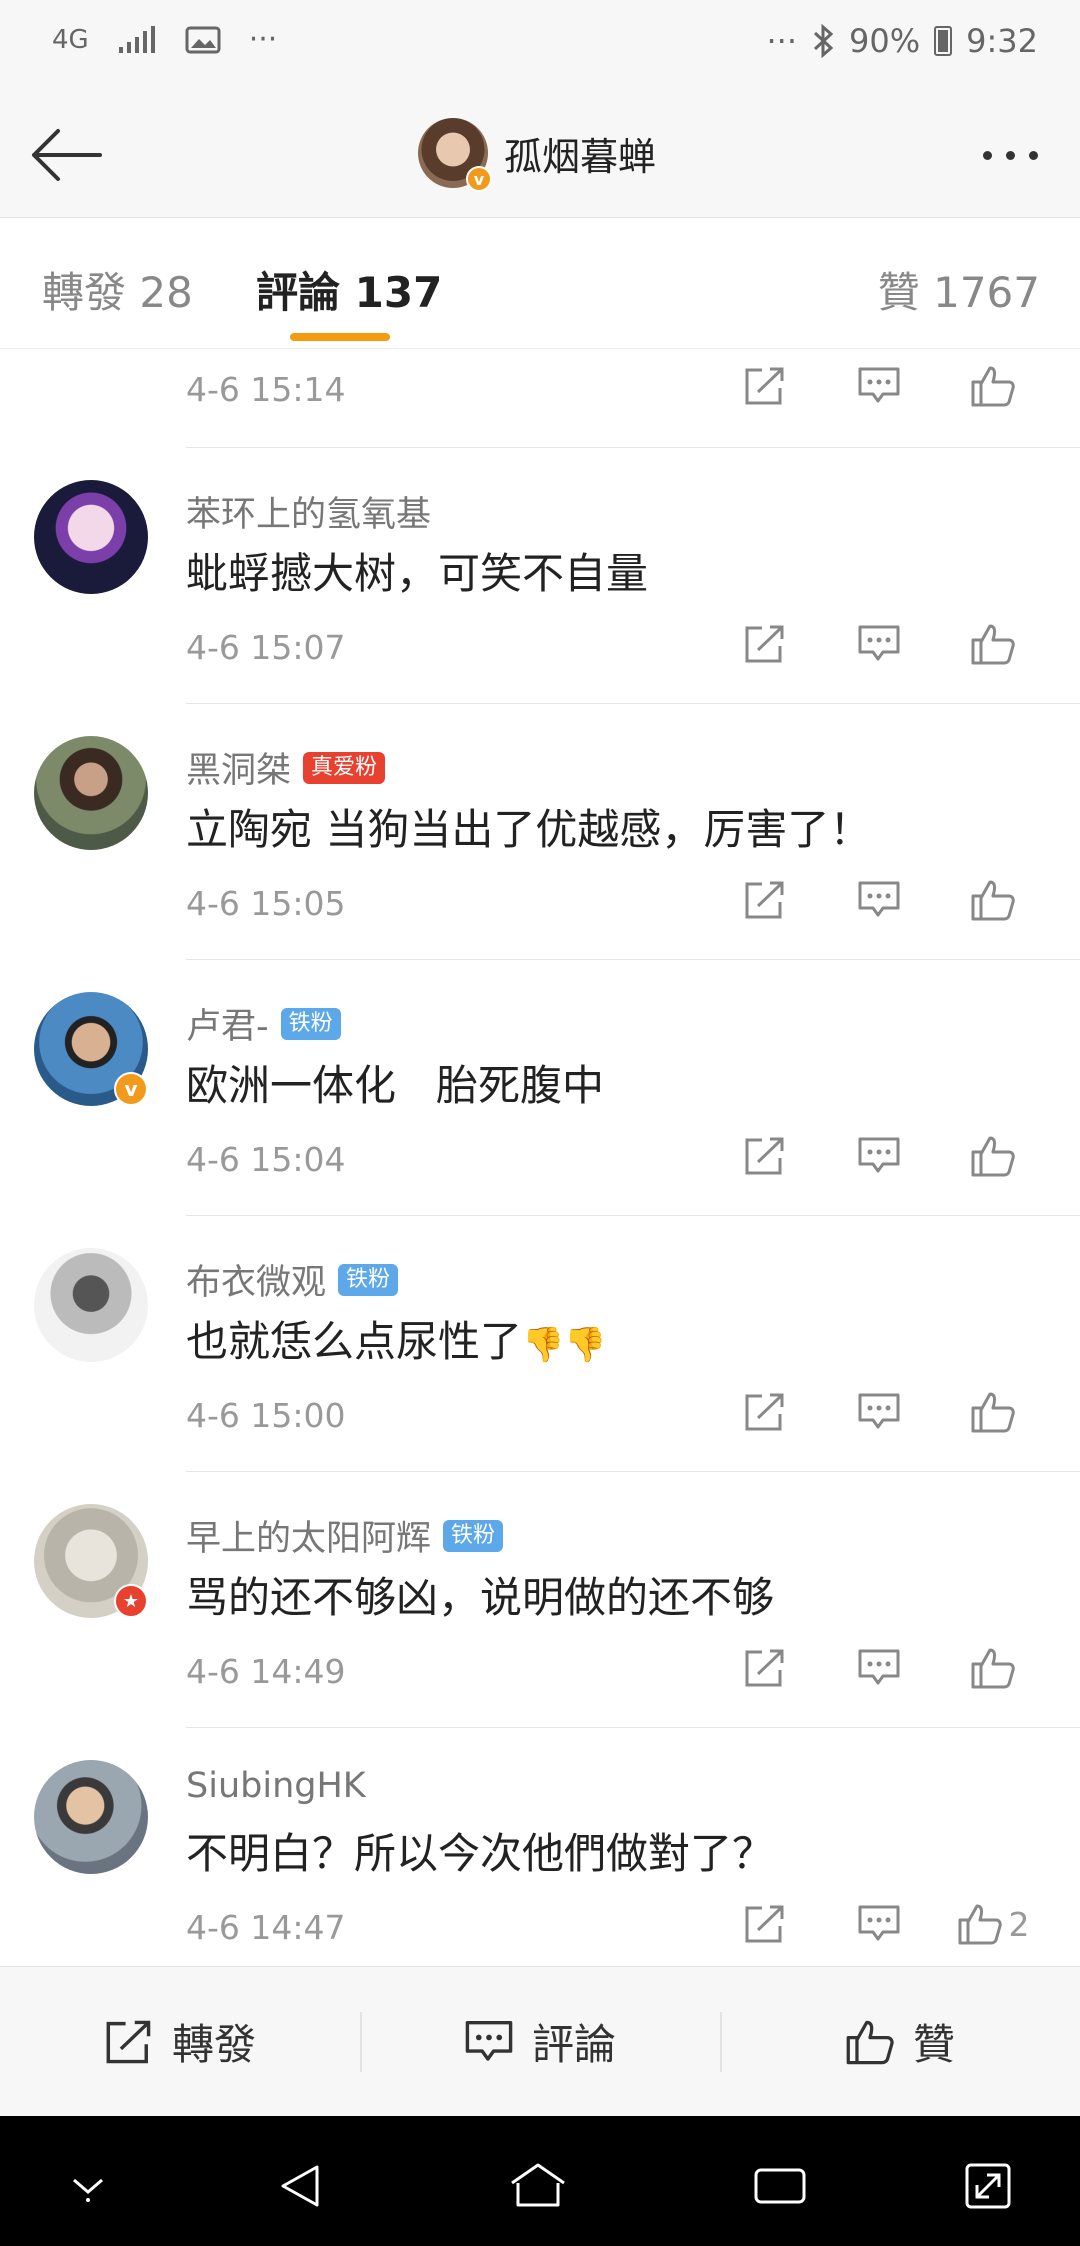 The height and width of the screenshot is (2246, 1080). Describe the element at coordinates (900, 2041) in the screenshot. I see `like-action: 贊` at that location.